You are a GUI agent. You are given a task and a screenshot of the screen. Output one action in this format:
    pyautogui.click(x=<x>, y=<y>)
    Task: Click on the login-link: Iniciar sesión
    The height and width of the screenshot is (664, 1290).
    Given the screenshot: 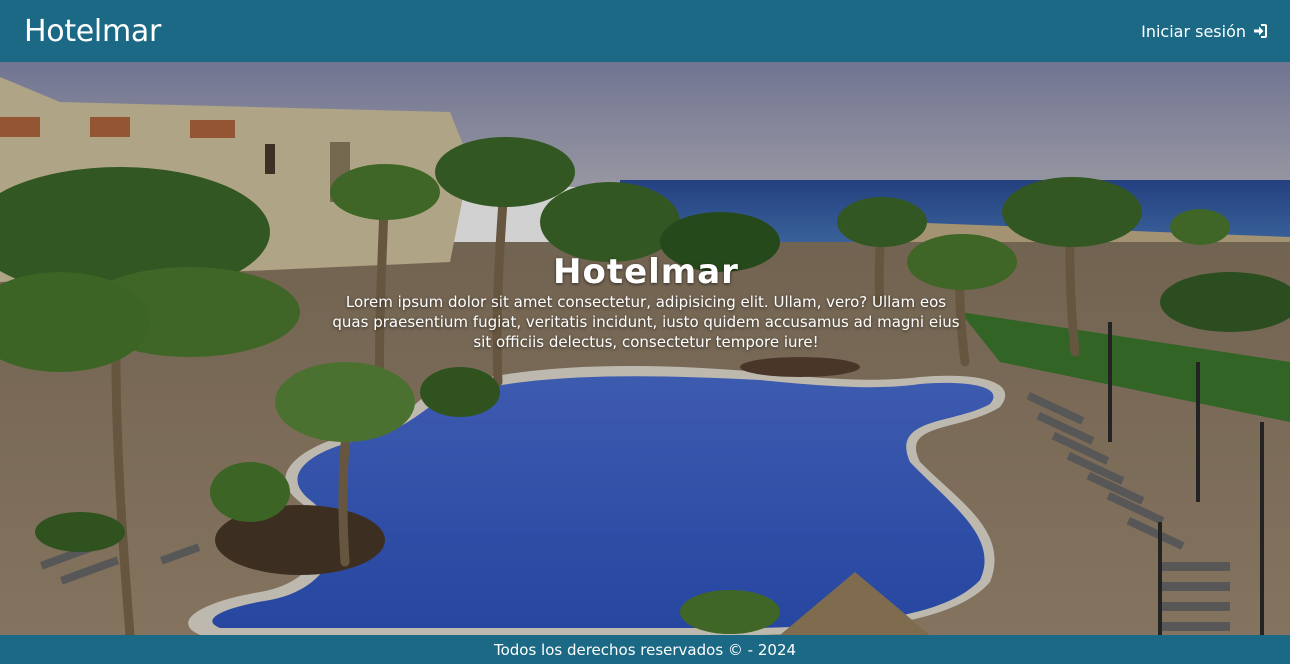 What is the action you would take?
    pyautogui.click(x=1204, y=31)
    